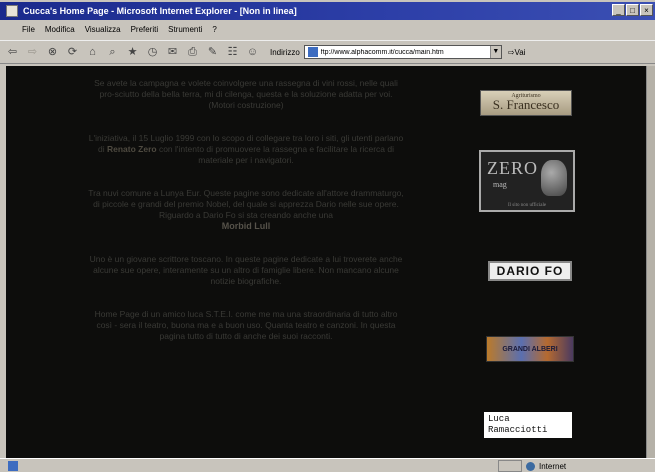 This screenshot has width=655, height=472. What do you see at coordinates (232, 52) in the screenshot?
I see `discuss-icon: ☷` at bounding box center [232, 52].